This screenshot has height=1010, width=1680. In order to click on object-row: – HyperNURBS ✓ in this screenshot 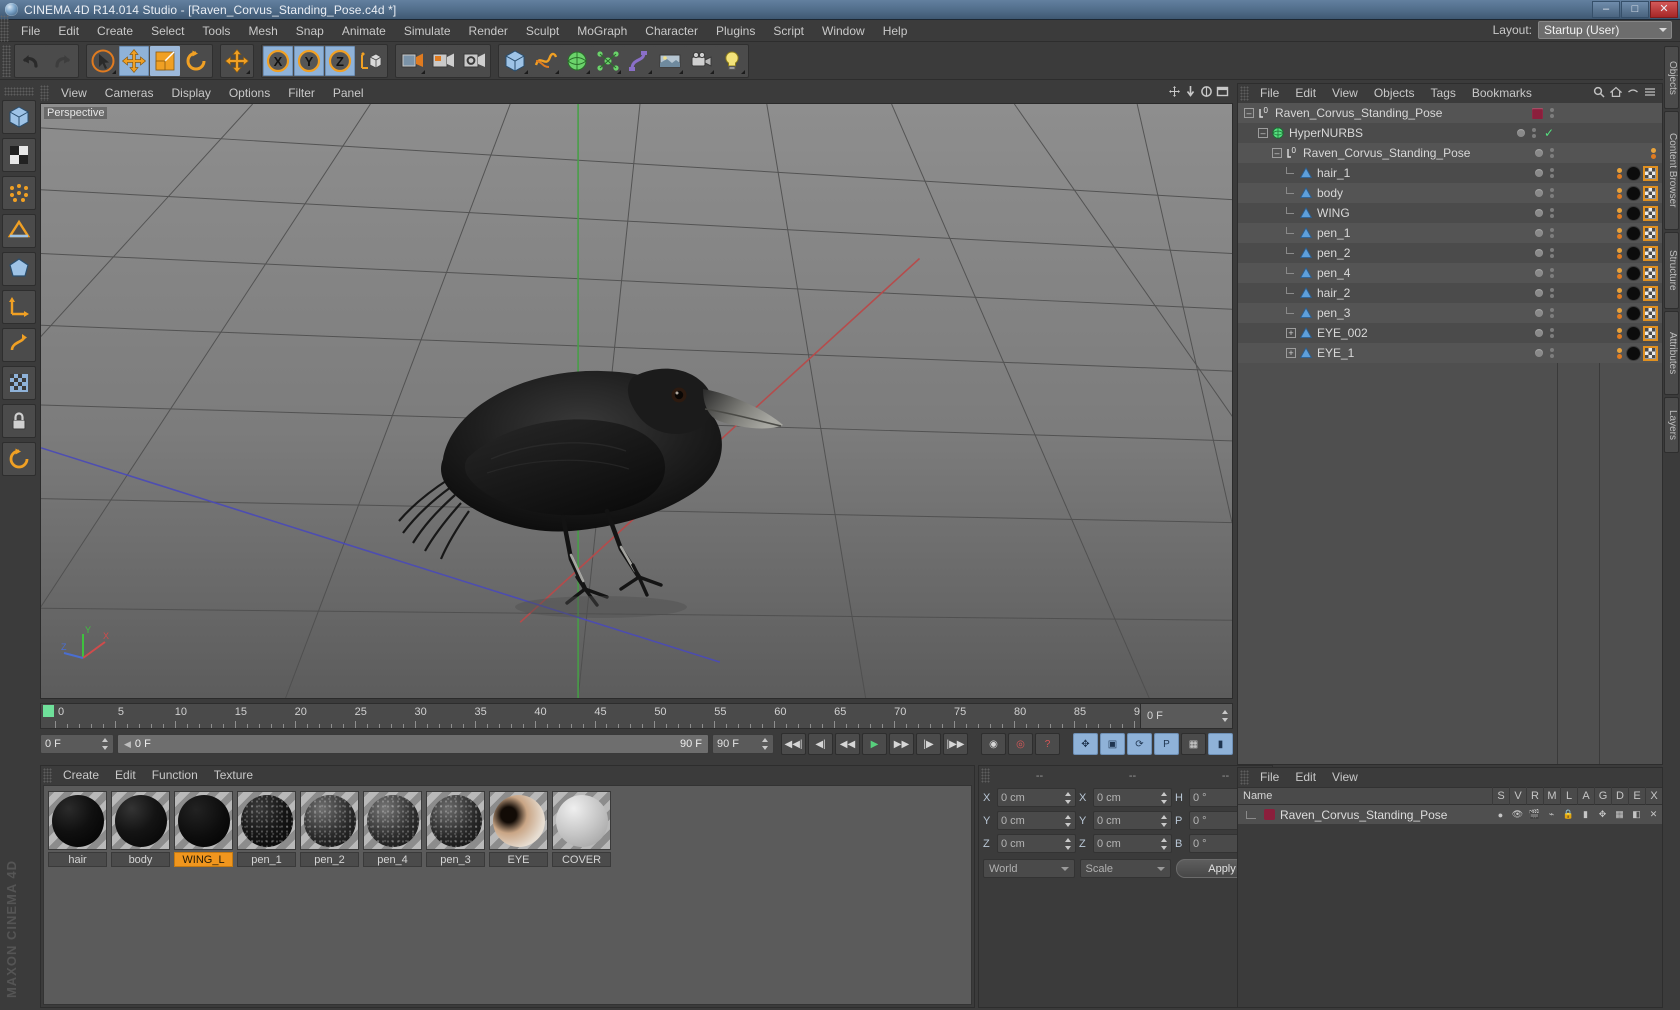, I will do `click(1450, 133)`.